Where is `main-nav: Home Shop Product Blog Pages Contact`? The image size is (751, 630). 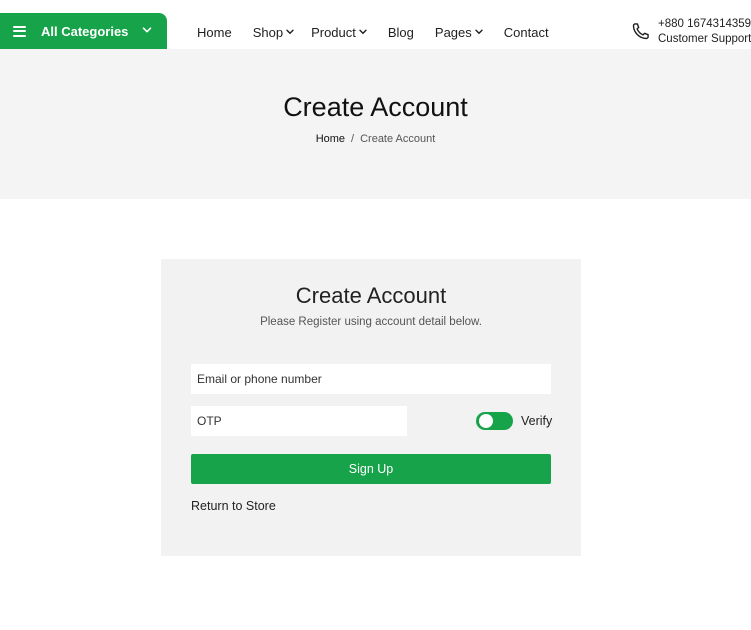
main-nav: Home Shop Product Blog Pages Contact is located at coordinates (383, 32).